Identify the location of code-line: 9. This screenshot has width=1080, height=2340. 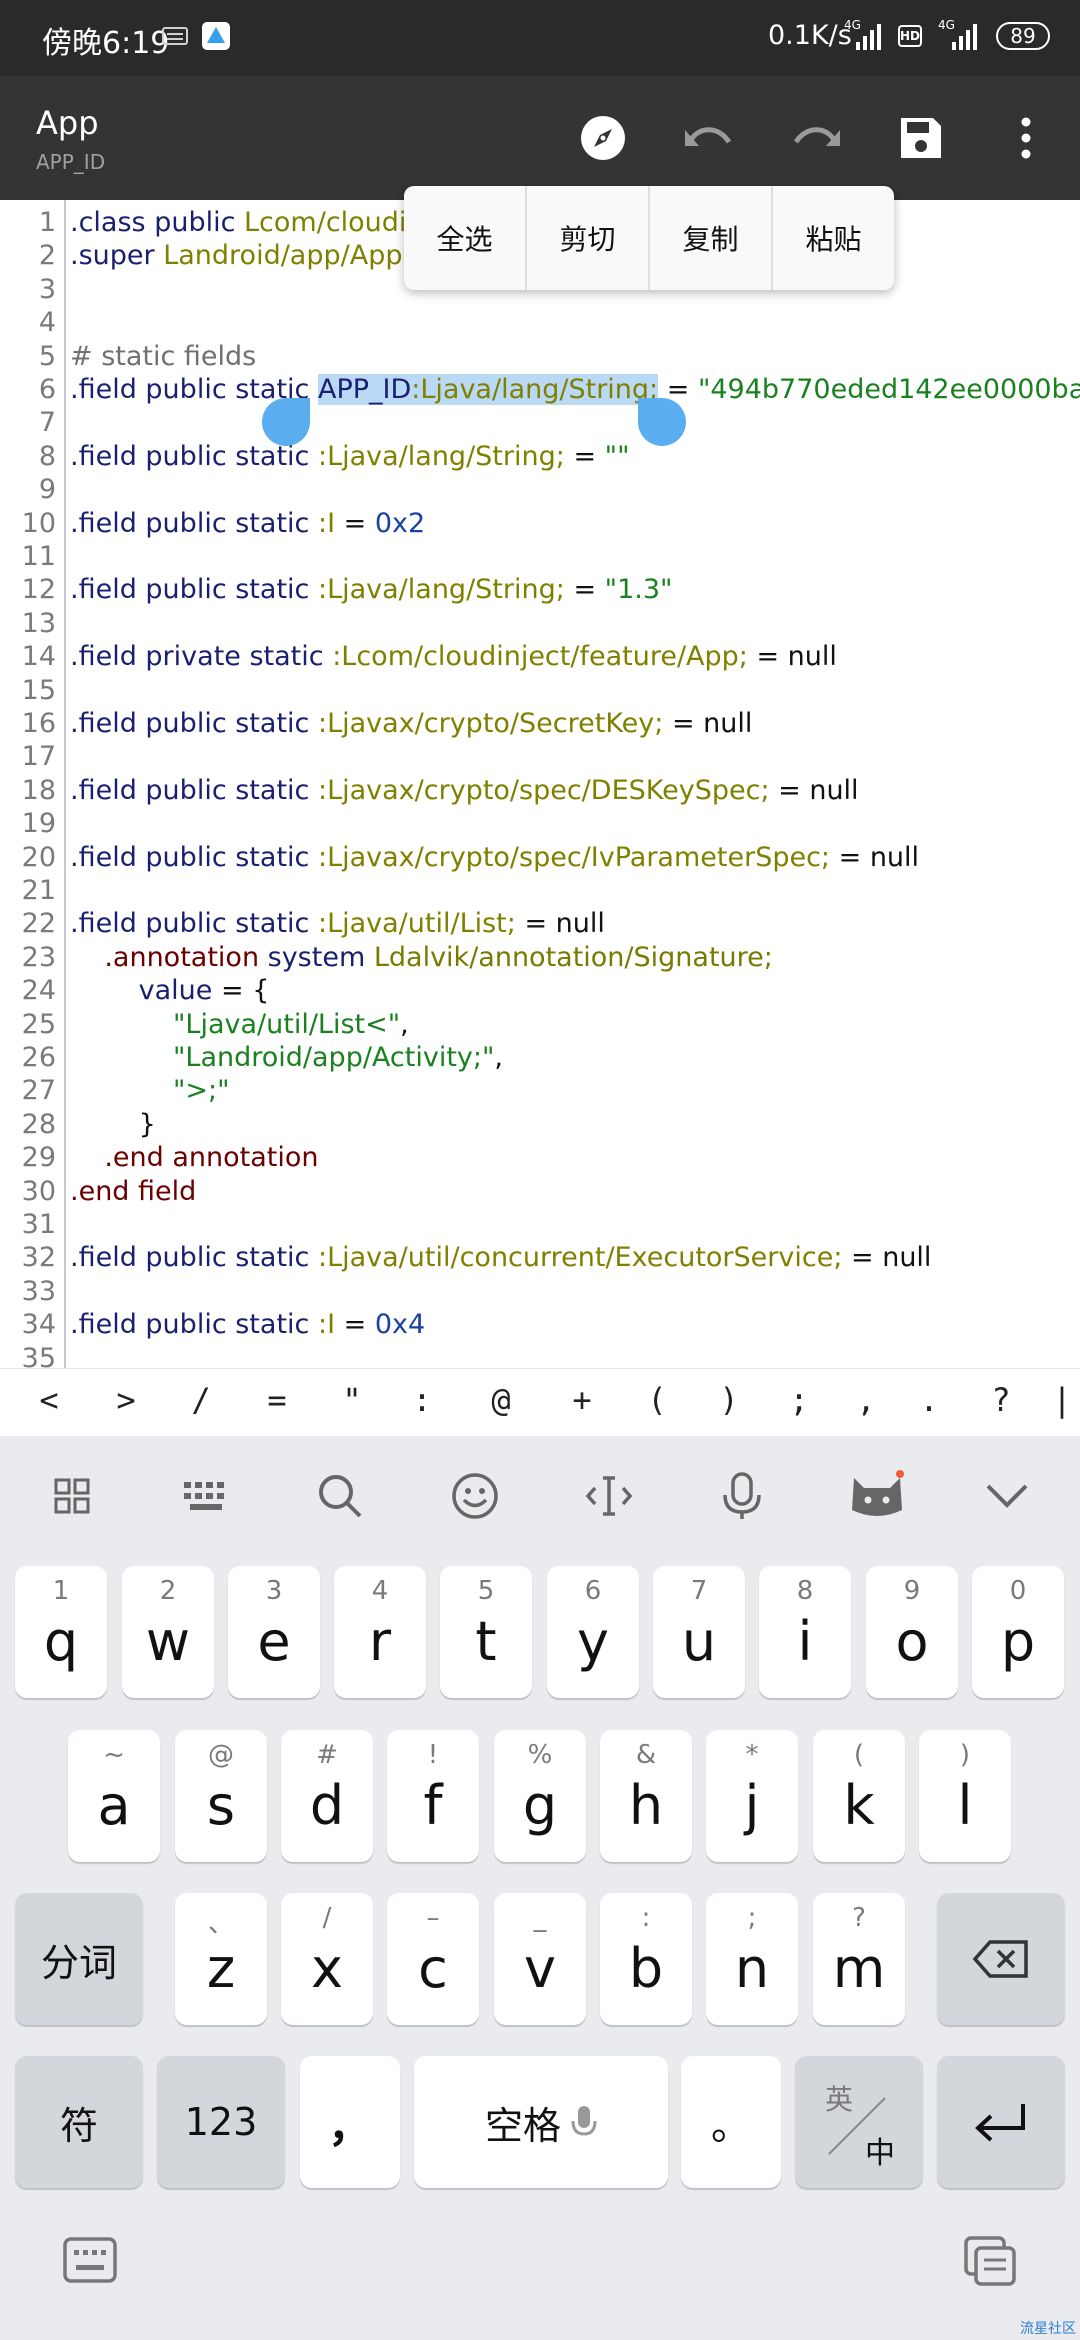
(540, 489).